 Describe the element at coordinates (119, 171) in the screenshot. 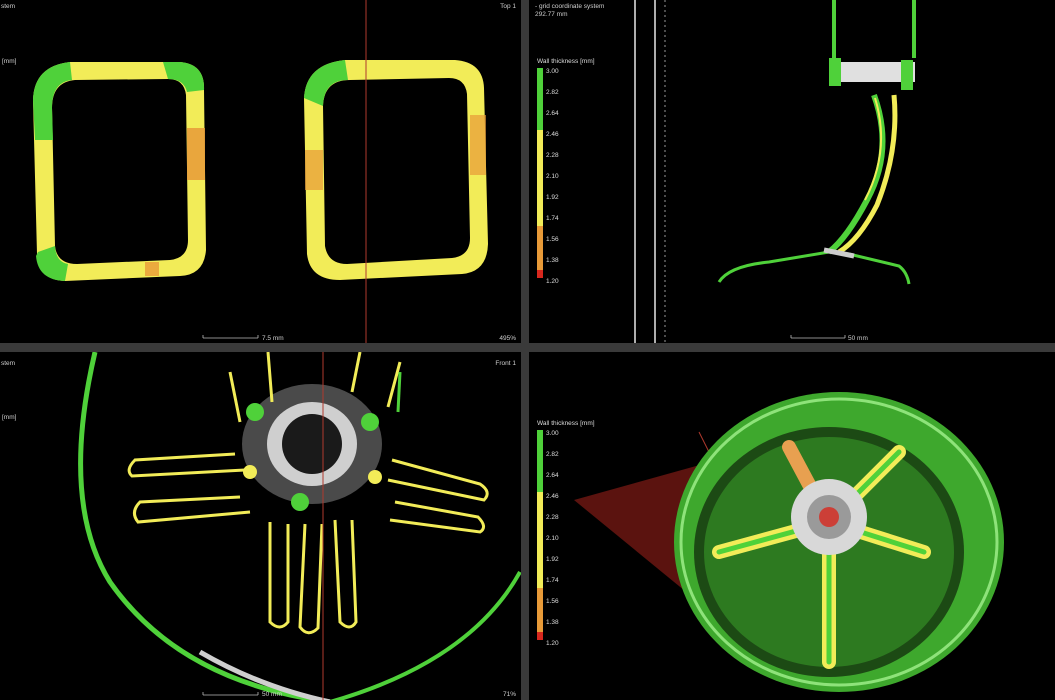

I see `left-cross-section` at that location.